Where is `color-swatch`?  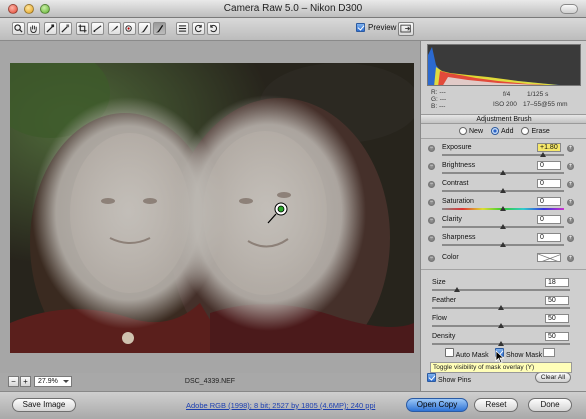
color-swatch is located at coordinates (549, 257).